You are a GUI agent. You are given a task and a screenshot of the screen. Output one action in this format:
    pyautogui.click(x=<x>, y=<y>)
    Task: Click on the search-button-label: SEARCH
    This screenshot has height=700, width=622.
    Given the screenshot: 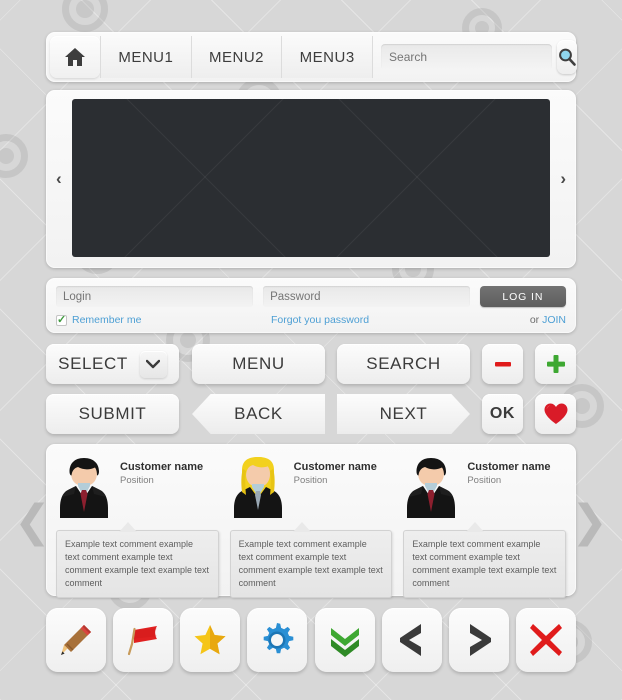 What is the action you would take?
    pyautogui.click(x=403, y=363)
    